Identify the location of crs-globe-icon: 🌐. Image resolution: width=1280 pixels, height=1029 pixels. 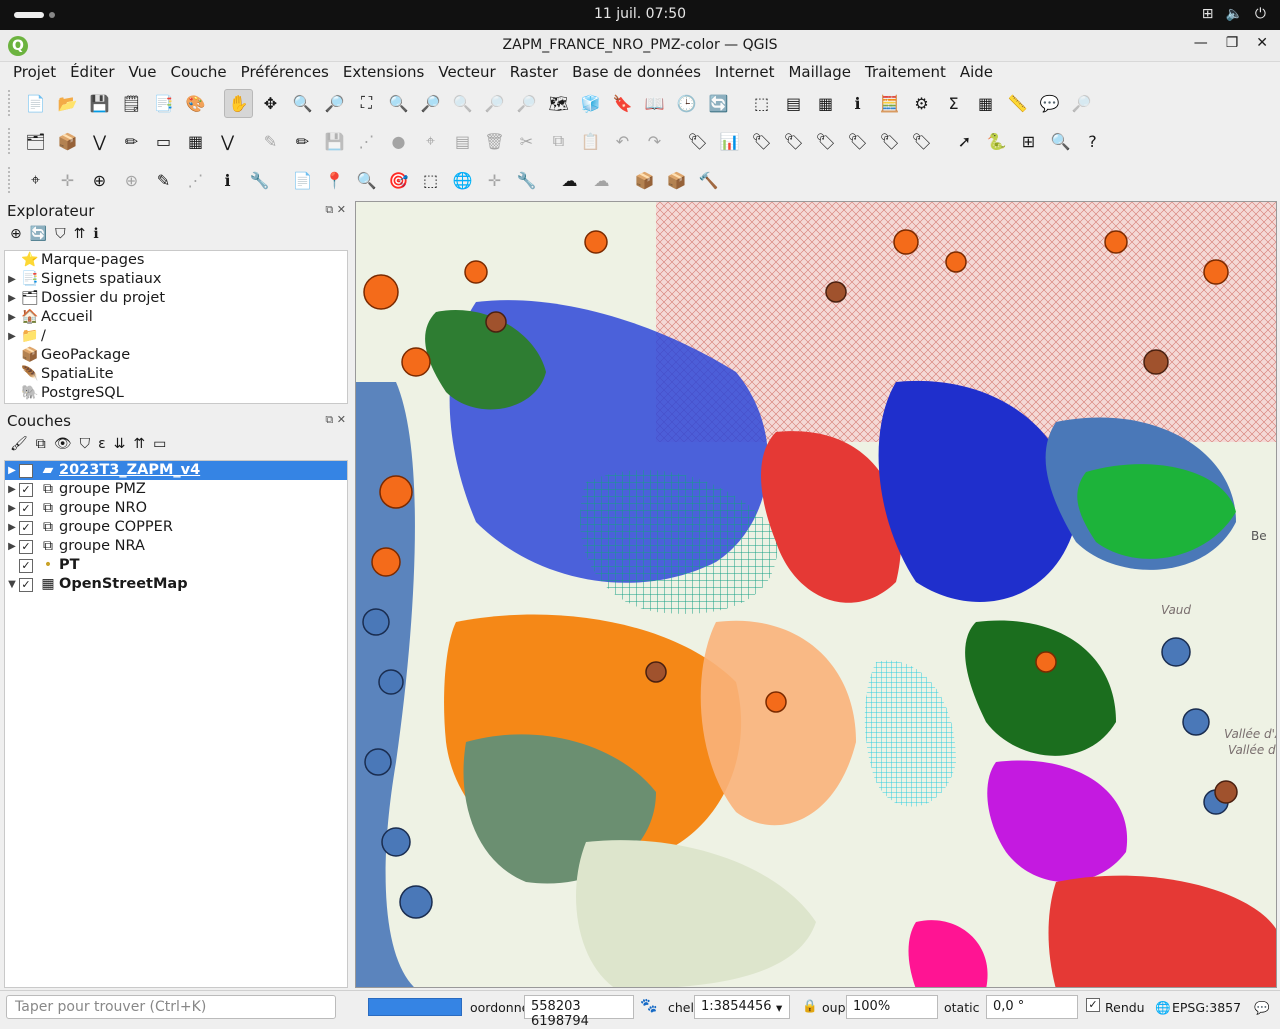
(1163, 1008).